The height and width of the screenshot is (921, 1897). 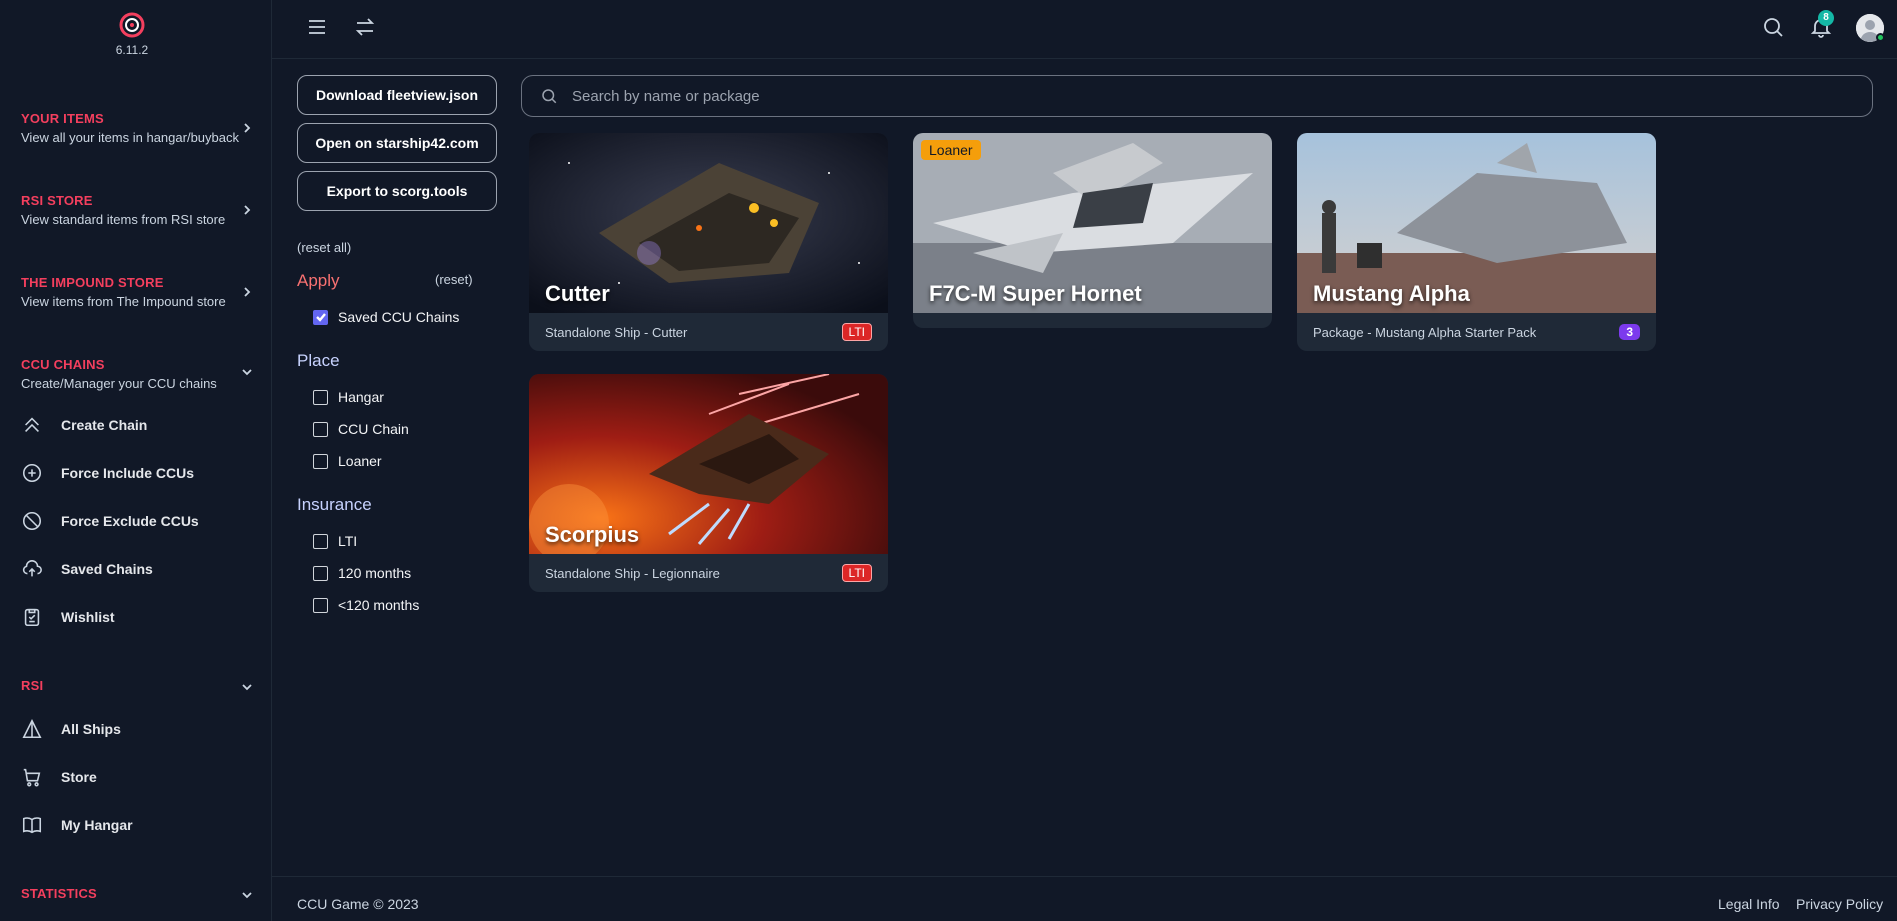 What do you see at coordinates (951, 150) in the screenshot?
I see `loaner-tag: Loaner` at bounding box center [951, 150].